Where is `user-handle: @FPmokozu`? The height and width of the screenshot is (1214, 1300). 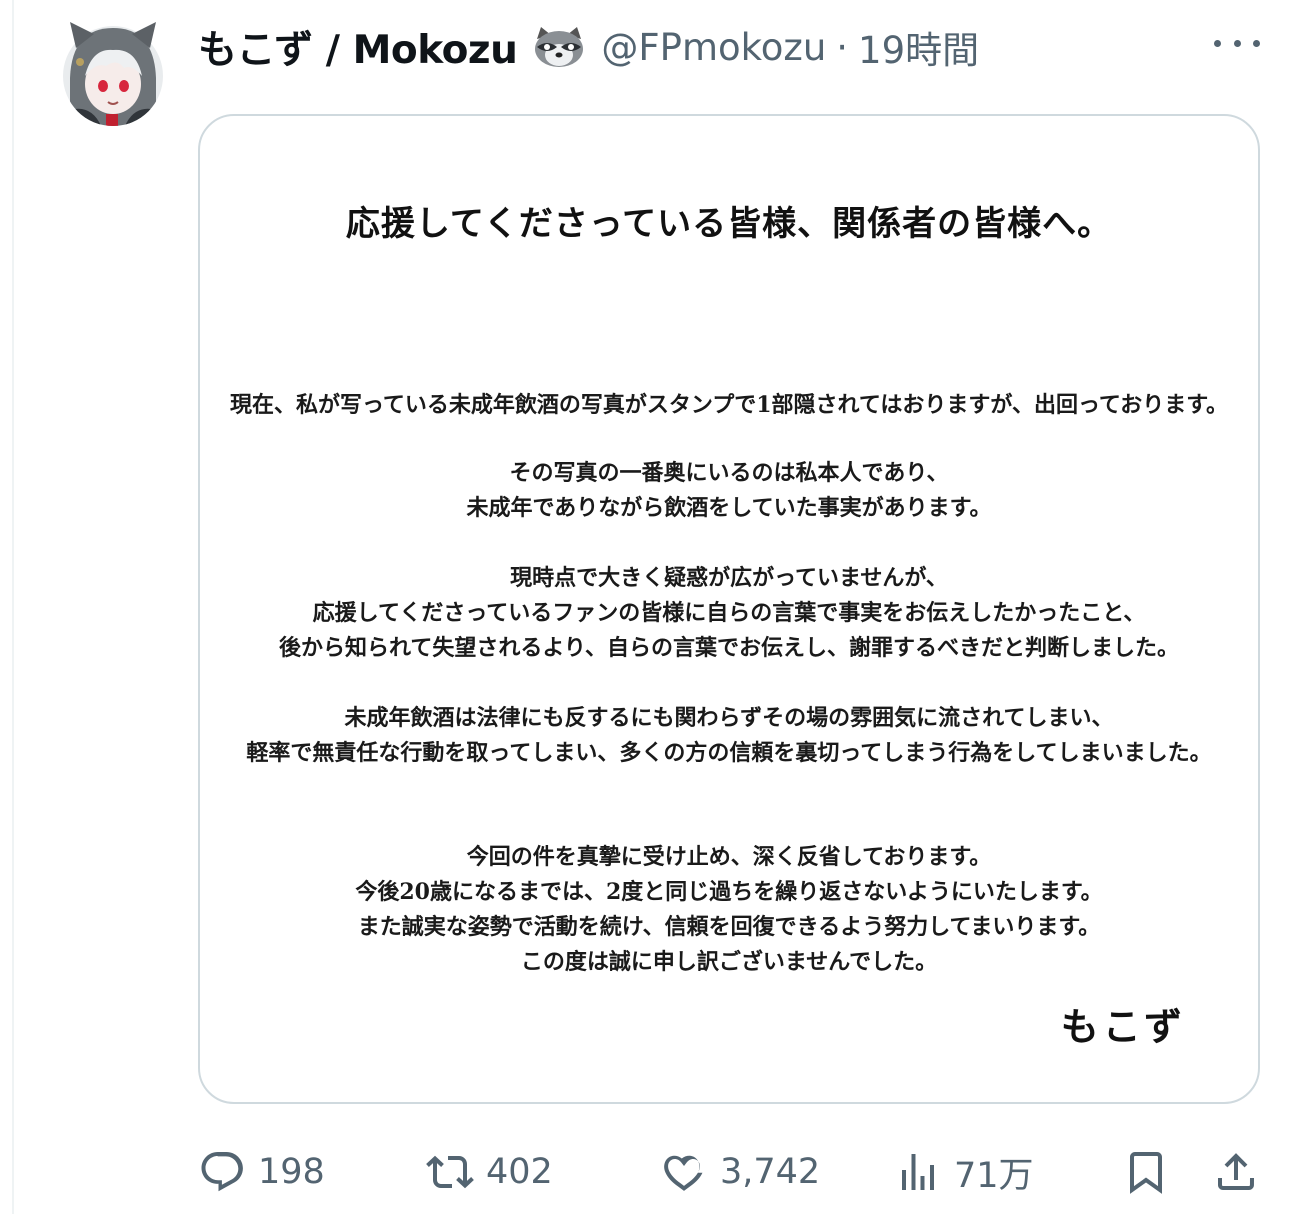
user-handle: @FPmokozu is located at coordinates (713, 47).